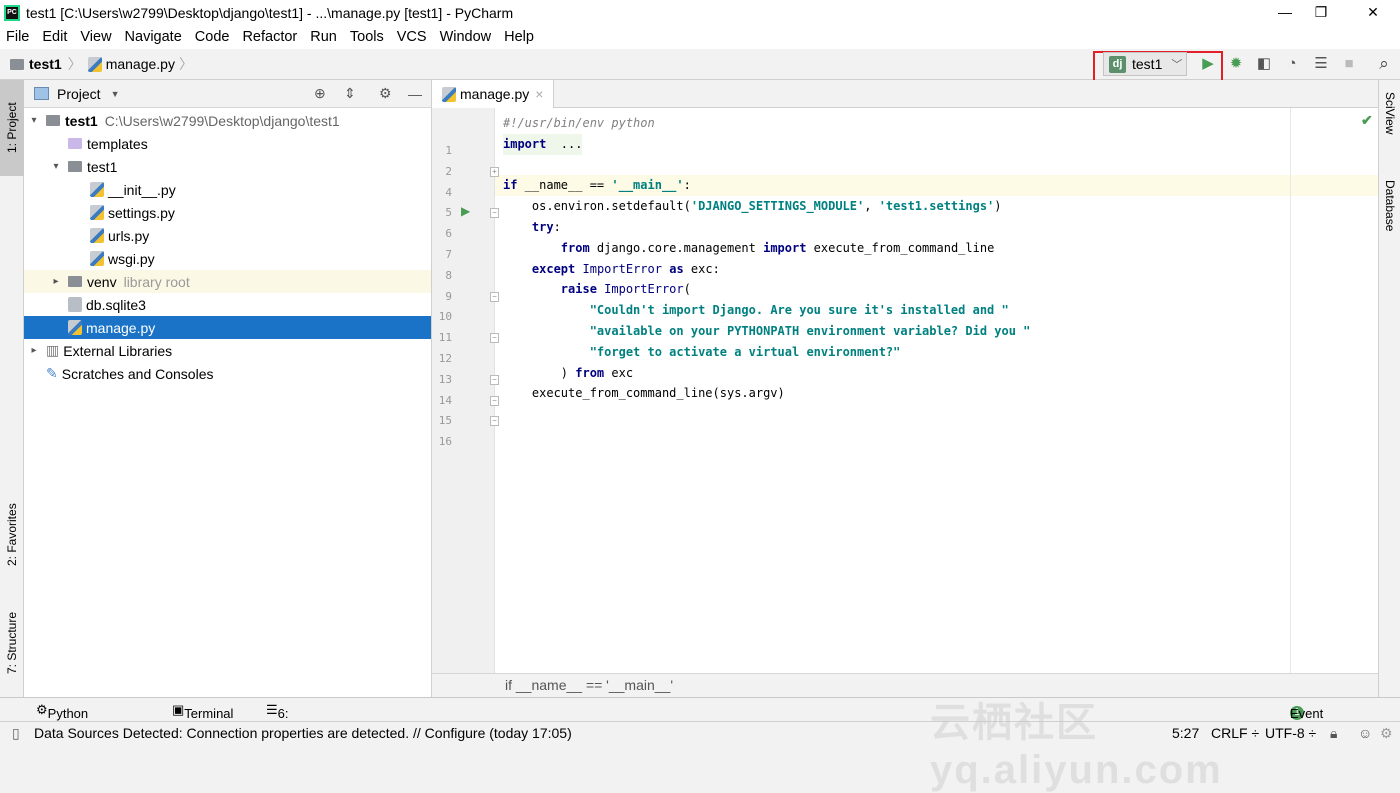 This screenshot has height=793, width=1400. What do you see at coordinates (1389, 220) in the screenshot?
I see `tab-database: Database` at bounding box center [1389, 220].